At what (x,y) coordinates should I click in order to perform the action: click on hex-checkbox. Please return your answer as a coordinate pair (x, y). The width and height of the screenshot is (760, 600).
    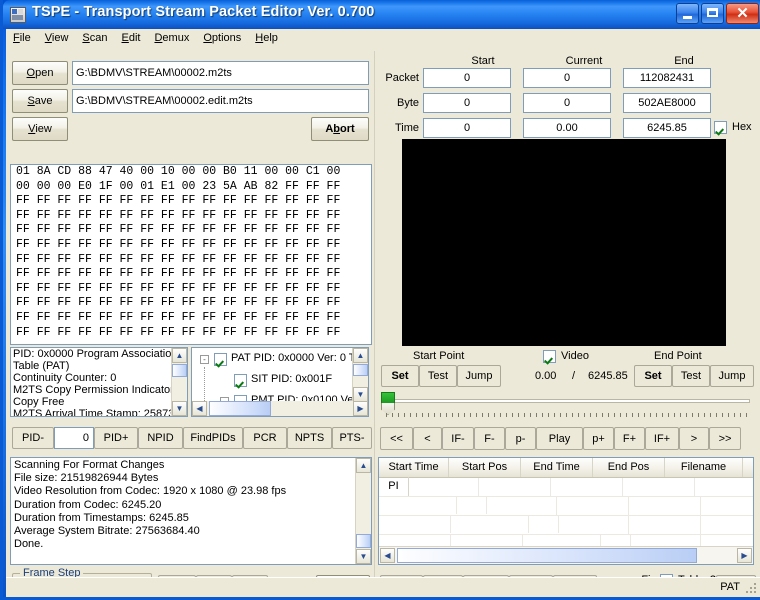
    Looking at the image, I should click on (720, 127).